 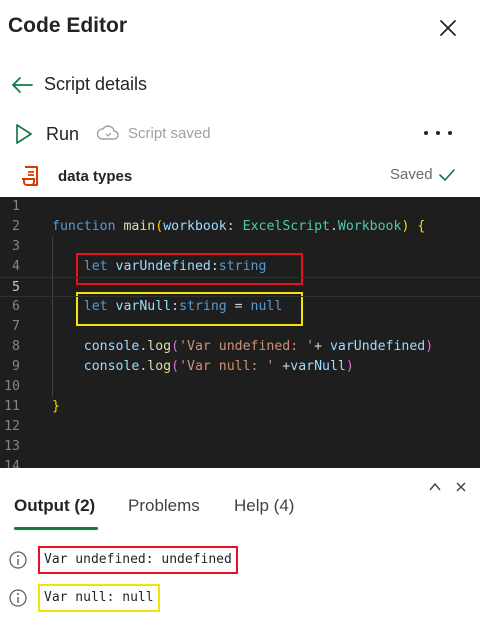 I want to click on script-toolbar: Run Script saved, so click(x=240, y=133).